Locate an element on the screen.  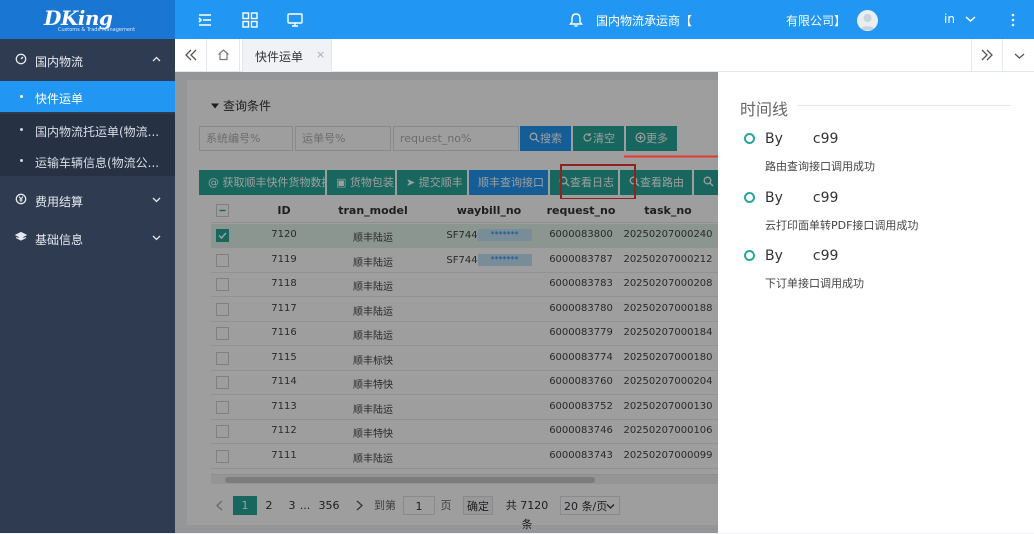
company-name-left: 国内物流承运商【 is located at coordinates (644, 21).